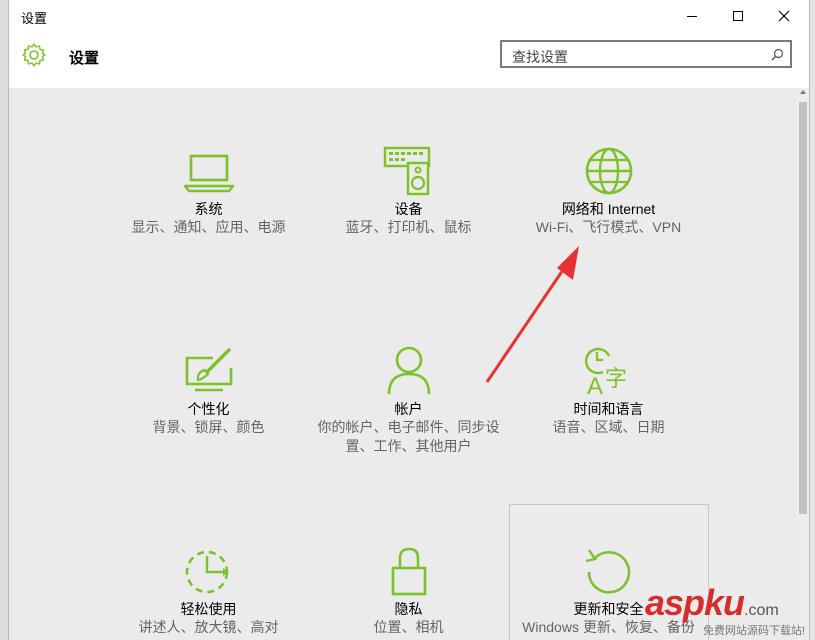 This screenshot has width=815, height=640. I want to click on minimize-button, so click(692, 16).